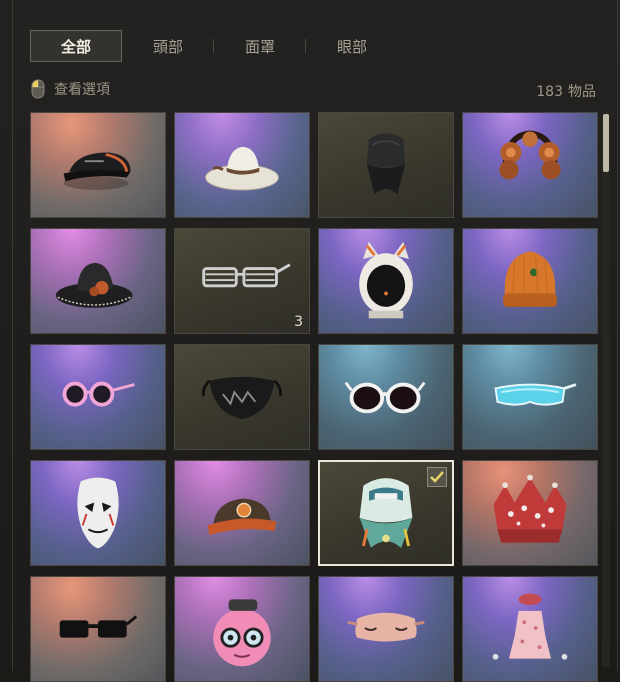 Image resolution: width=620 pixels, height=682 pixels. Describe the element at coordinates (82, 90) in the screenshot. I see `view-options-label: 查看選項` at that location.